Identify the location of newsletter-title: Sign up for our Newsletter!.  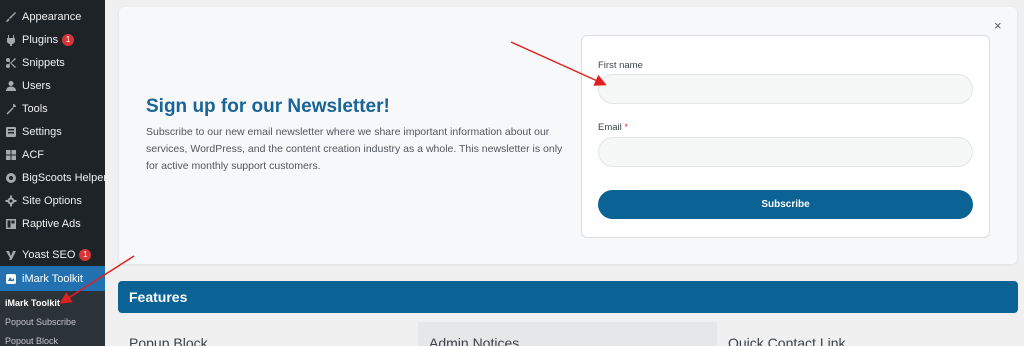
(268, 106).